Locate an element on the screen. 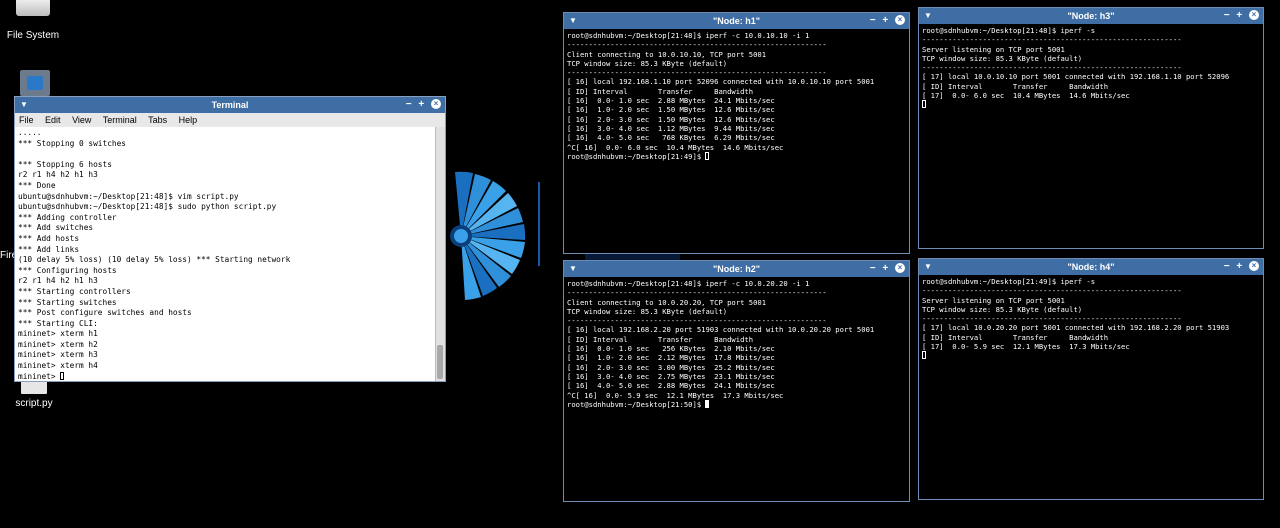  desktop-icon-home is located at coordinates (35, 83).